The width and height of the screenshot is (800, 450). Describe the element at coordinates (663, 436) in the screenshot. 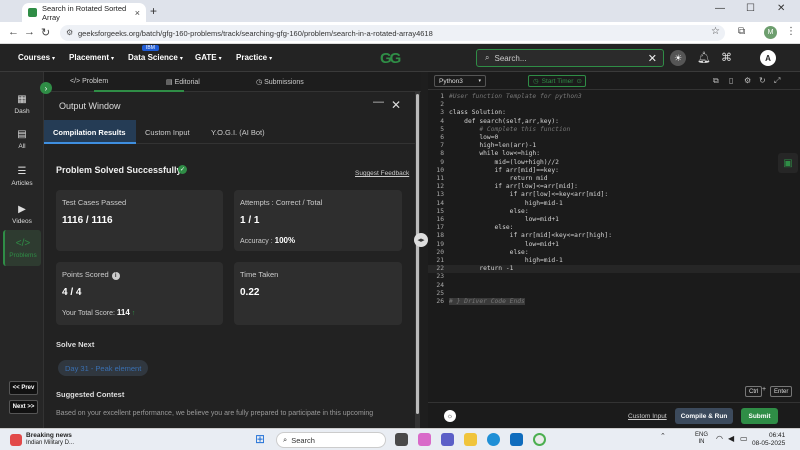

I see `system-tray-chevron-icon: ⌃` at that location.